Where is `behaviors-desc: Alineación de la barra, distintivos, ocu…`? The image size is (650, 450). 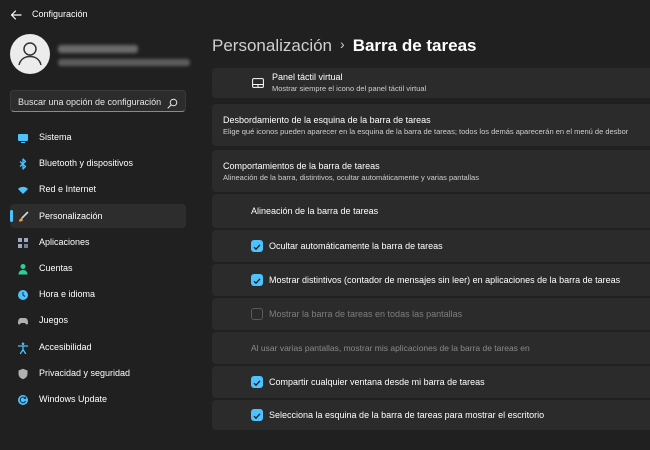
behaviors-desc: Alineación de la barra, distintivos, ocu… is located at coordinates (351, 177).